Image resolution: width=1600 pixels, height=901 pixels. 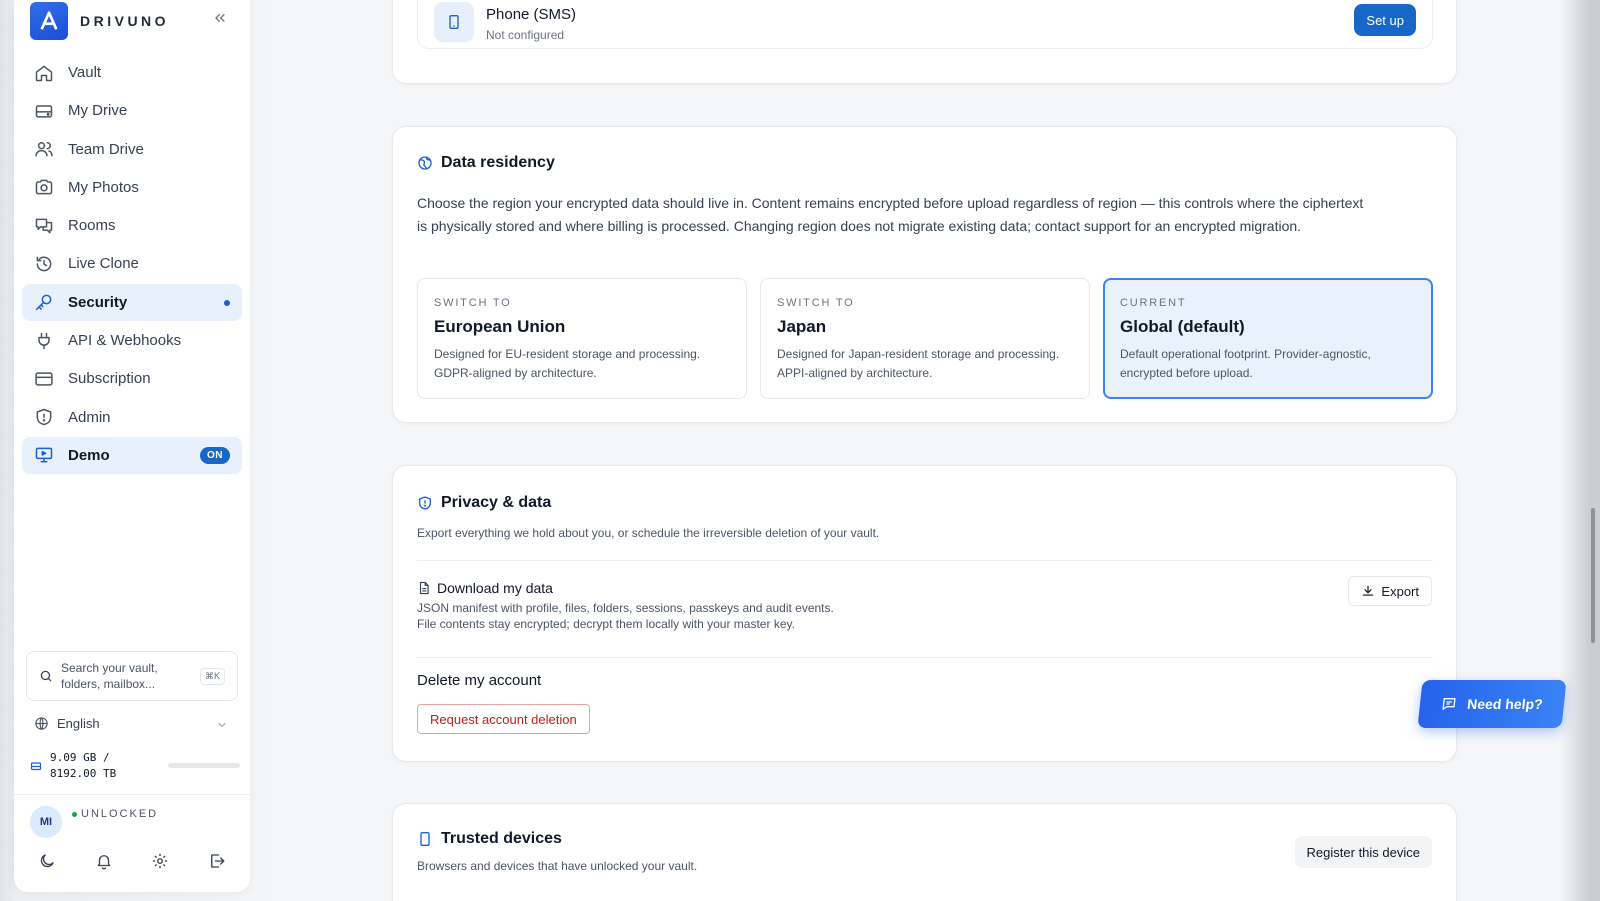 What do you see at coordinates (218, 862) in the screenshot?
I see `logout-icon` at bounding box center [218, 862].